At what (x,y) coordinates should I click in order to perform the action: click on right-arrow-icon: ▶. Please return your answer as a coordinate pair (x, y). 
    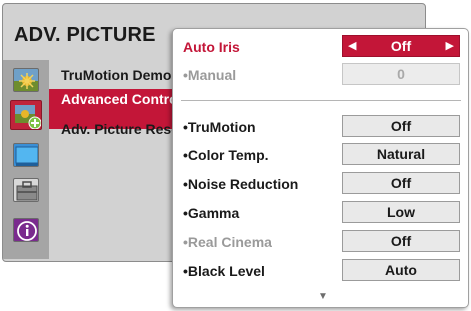
    Looking at the image, I should click on (450, 46).